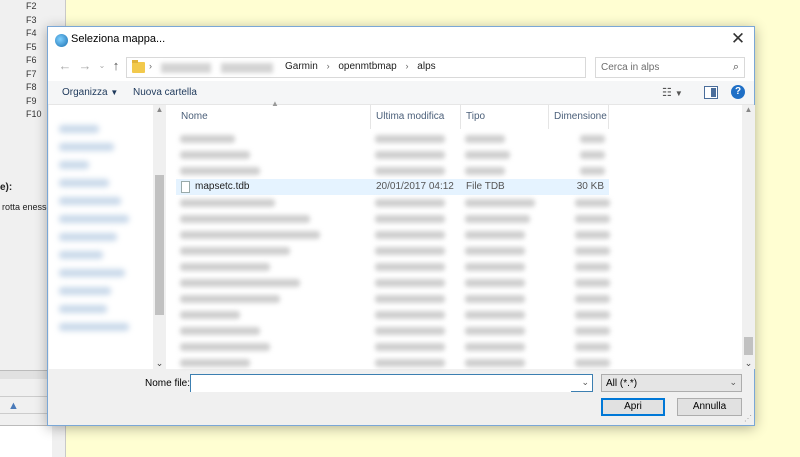 This screenshot has height=457, width=800. I want to click on search-placeholder: Cerca in alps, so click(630, 67).